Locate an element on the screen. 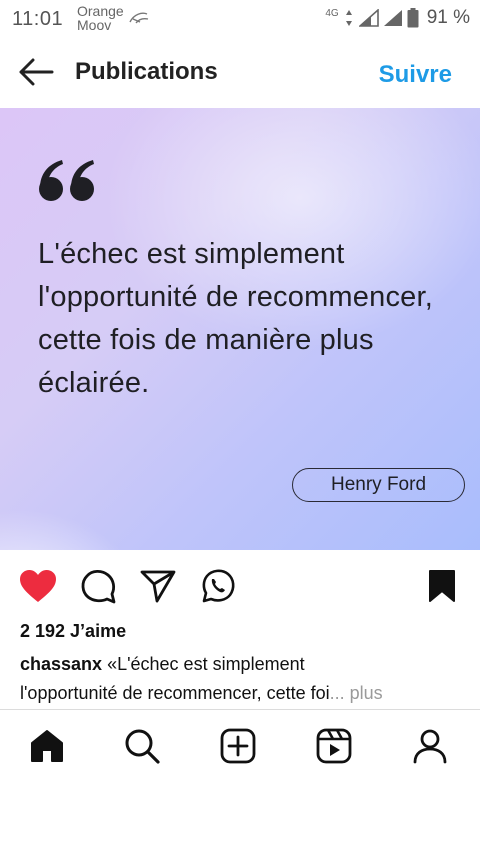  profile-icon is located at coordinates (430, 746).